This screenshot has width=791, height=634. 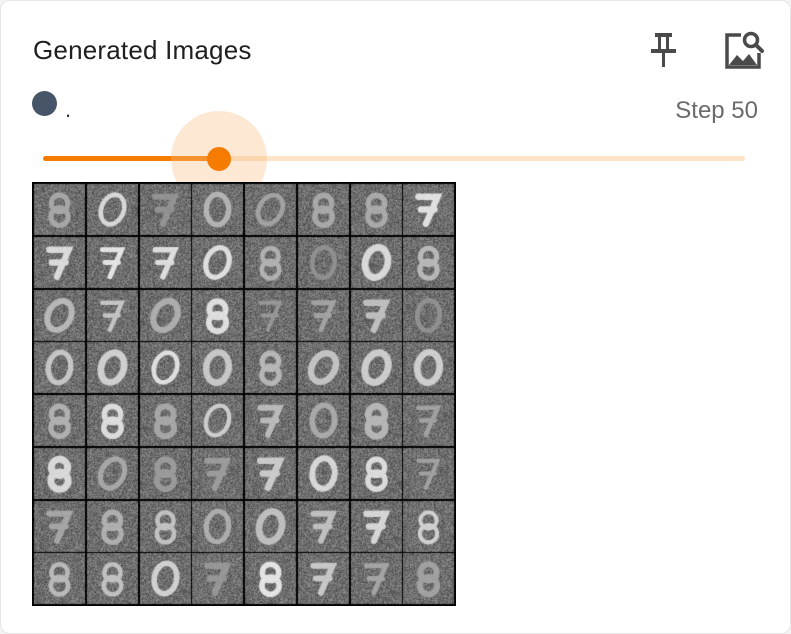 I want to click on pin-icon, so click(x=663, y=50).